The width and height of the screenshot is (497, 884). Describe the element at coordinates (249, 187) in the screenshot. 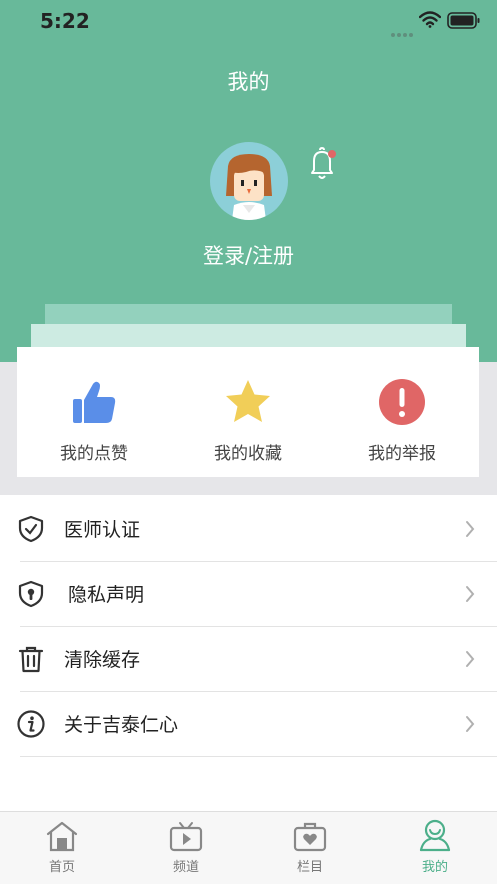

I see `avatar-image` at that location.